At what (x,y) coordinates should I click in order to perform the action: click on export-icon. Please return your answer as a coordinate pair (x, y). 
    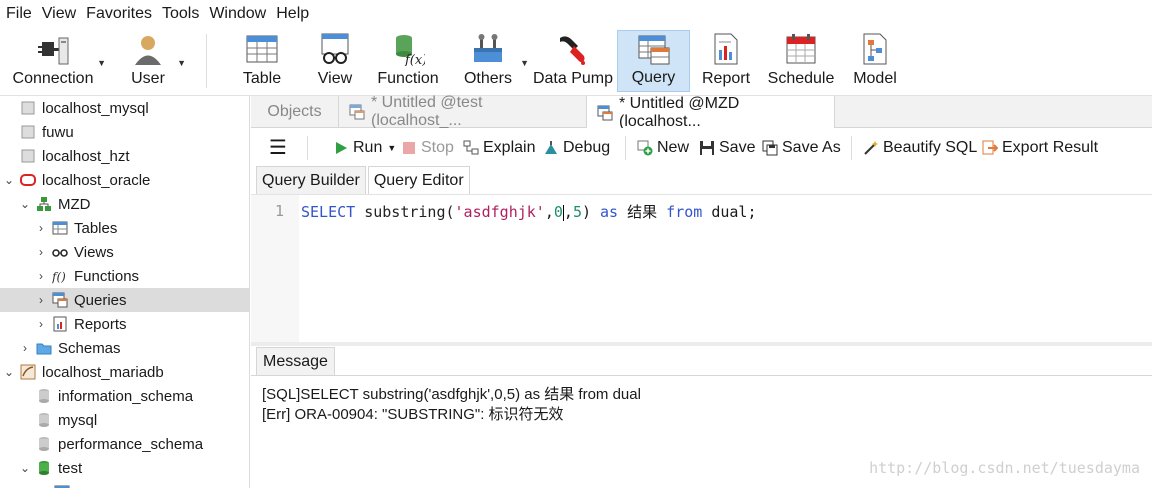
    Looking at the image, I should click on (990, 148).